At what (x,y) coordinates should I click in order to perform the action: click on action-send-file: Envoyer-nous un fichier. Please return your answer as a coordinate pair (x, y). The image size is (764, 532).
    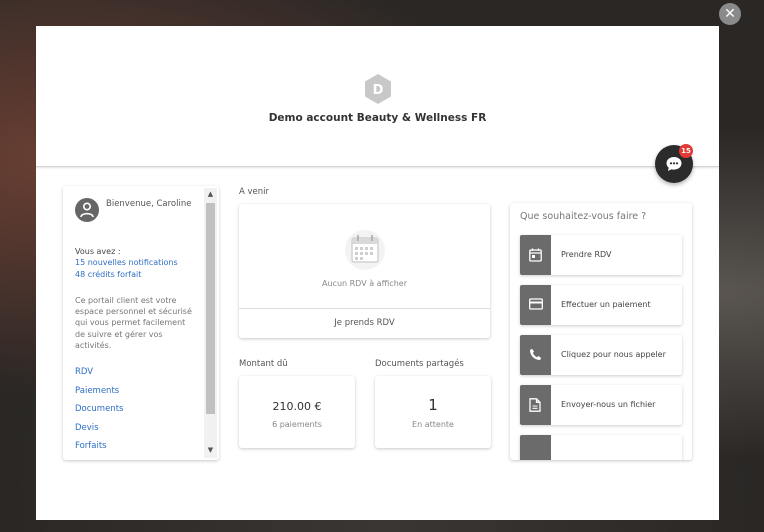
    Looking at the image, I should click on (601, 405).